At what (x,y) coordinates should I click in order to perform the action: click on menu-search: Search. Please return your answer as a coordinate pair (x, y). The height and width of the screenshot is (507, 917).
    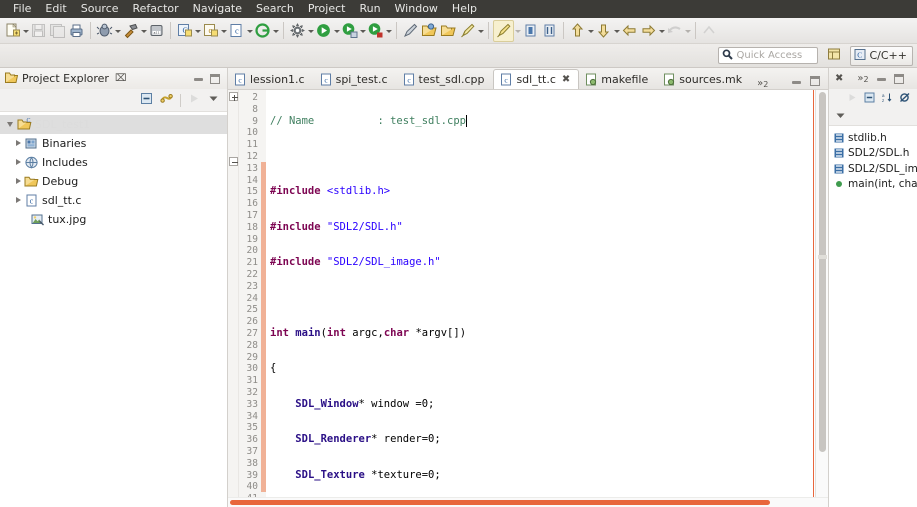
    Looking at the image, I should click on (275, 9).